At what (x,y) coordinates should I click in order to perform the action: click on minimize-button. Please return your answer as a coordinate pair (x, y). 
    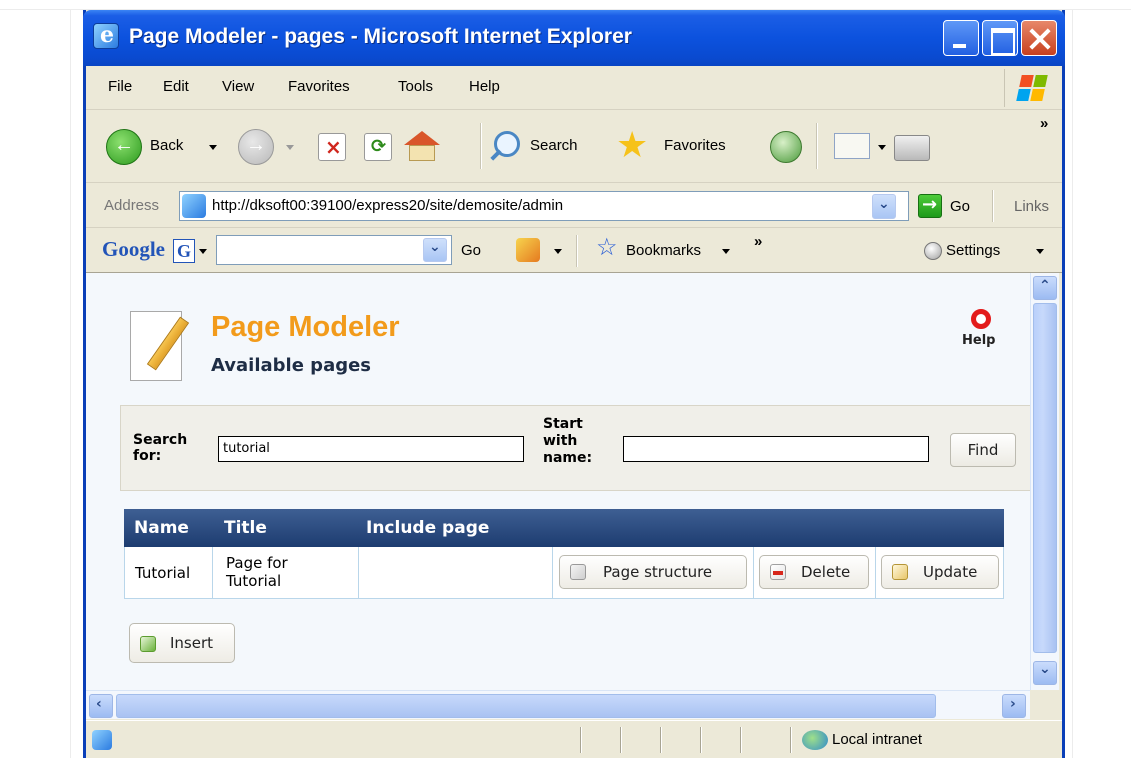
    Looking at the image, I should click on (961, 38).